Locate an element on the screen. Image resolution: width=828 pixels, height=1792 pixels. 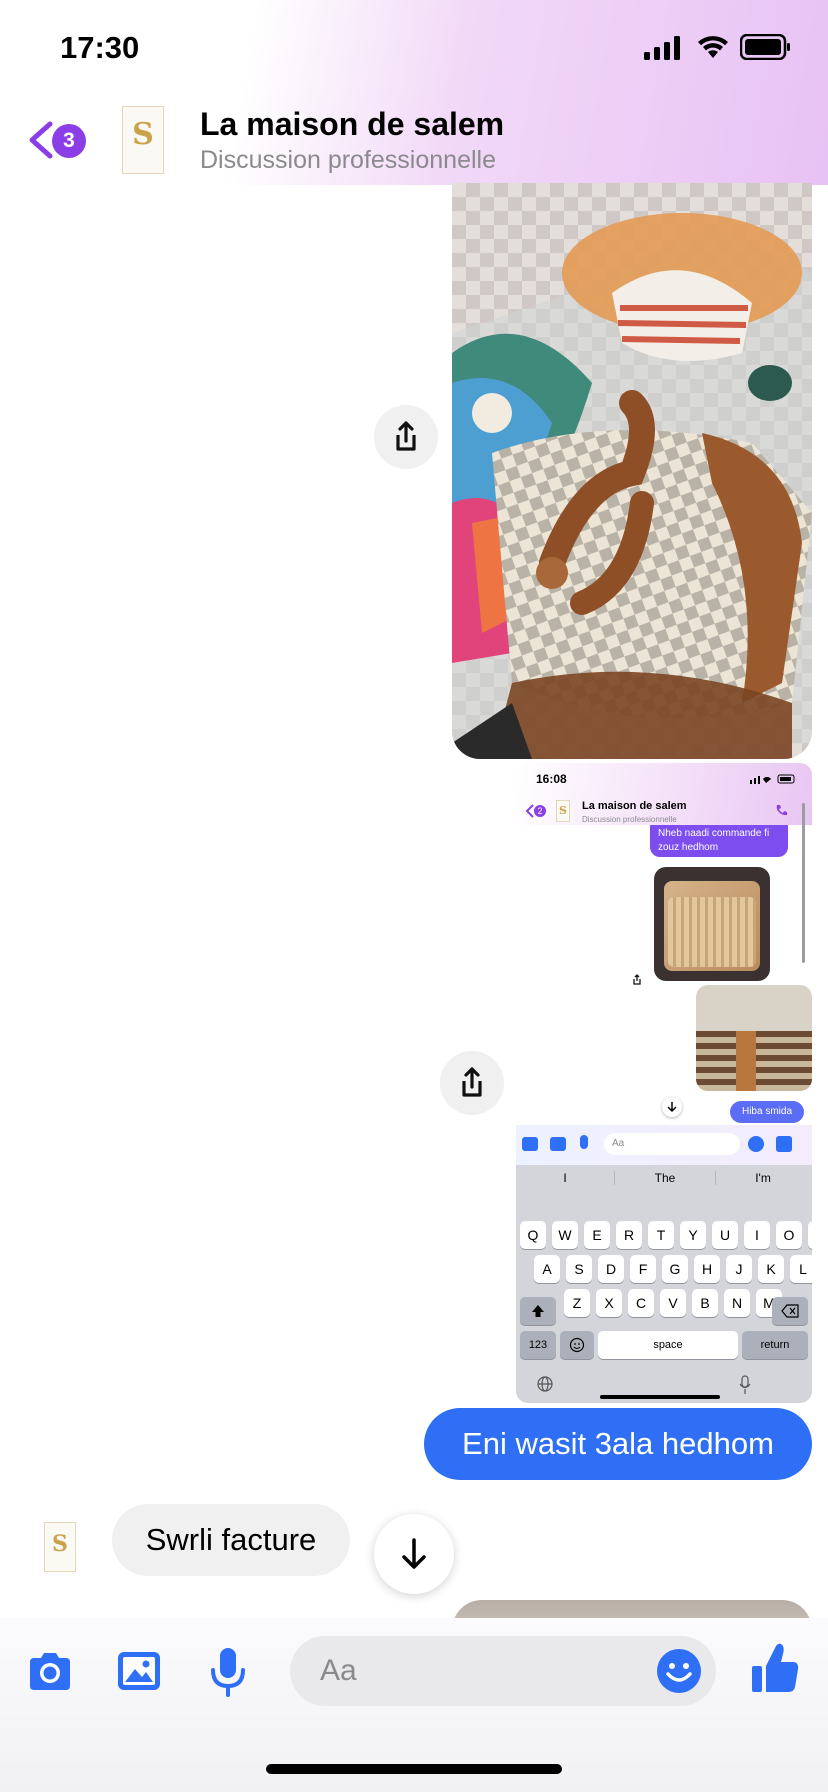
bag-photo is located at coordinates (632, 471).